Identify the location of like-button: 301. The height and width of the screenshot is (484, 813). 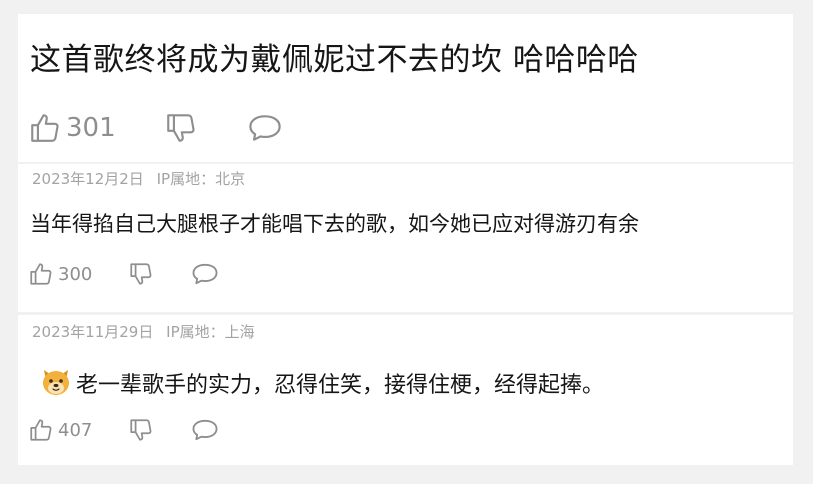
(72, 128).